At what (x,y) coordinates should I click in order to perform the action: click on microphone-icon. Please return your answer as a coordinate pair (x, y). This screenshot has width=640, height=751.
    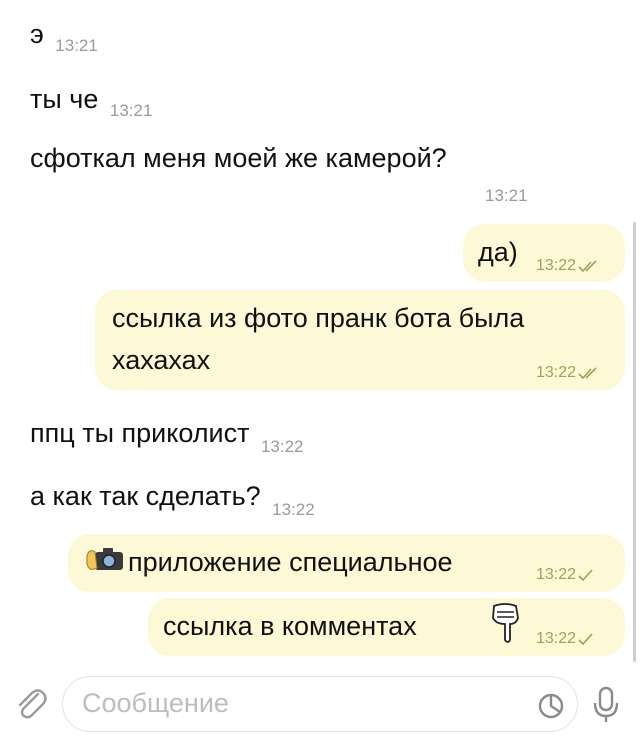
    Looking at the image, I should click on (606, 705).